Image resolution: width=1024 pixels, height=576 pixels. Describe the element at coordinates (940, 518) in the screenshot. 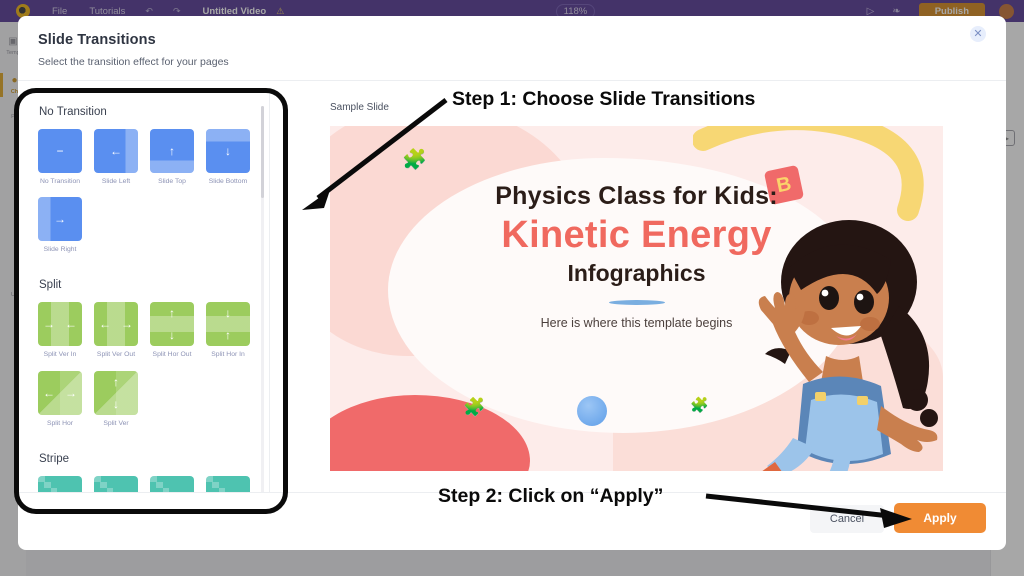

I see `apply-button: Apply` at that location.